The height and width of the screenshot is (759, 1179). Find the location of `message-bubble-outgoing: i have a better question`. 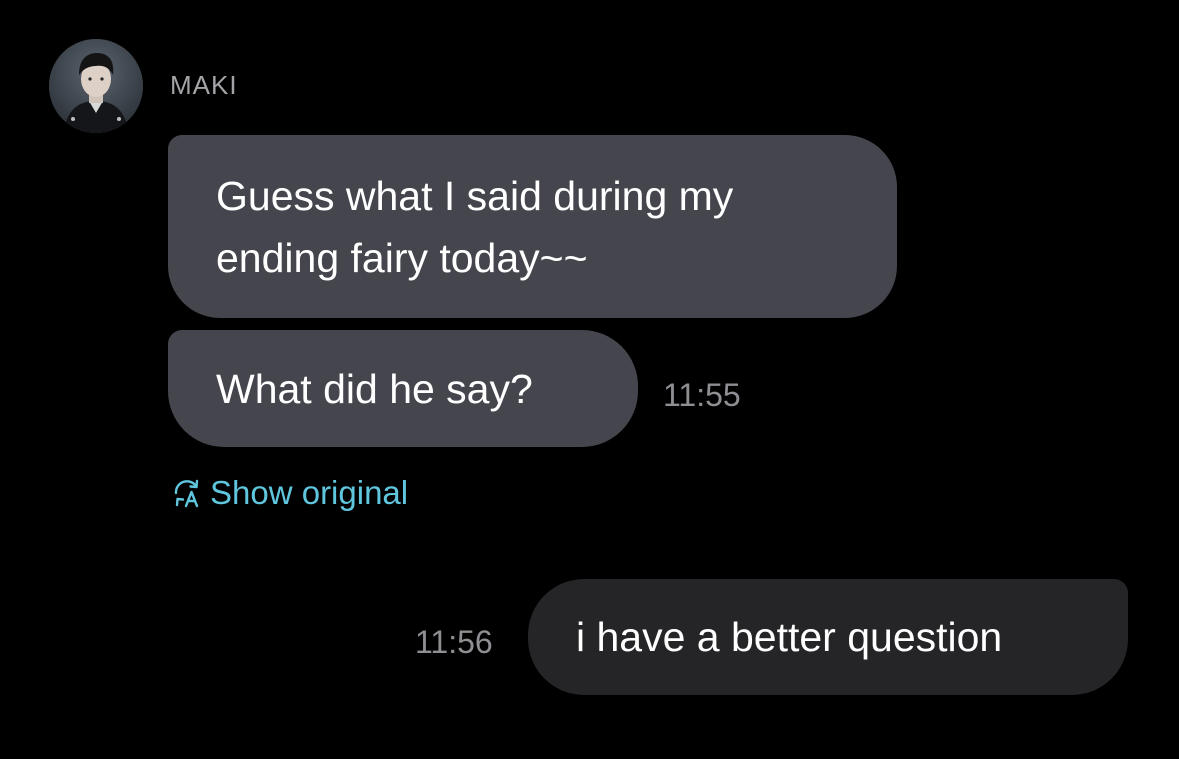

message-bubble-outgoing: i have a better question is located at coordinates (828, 637).